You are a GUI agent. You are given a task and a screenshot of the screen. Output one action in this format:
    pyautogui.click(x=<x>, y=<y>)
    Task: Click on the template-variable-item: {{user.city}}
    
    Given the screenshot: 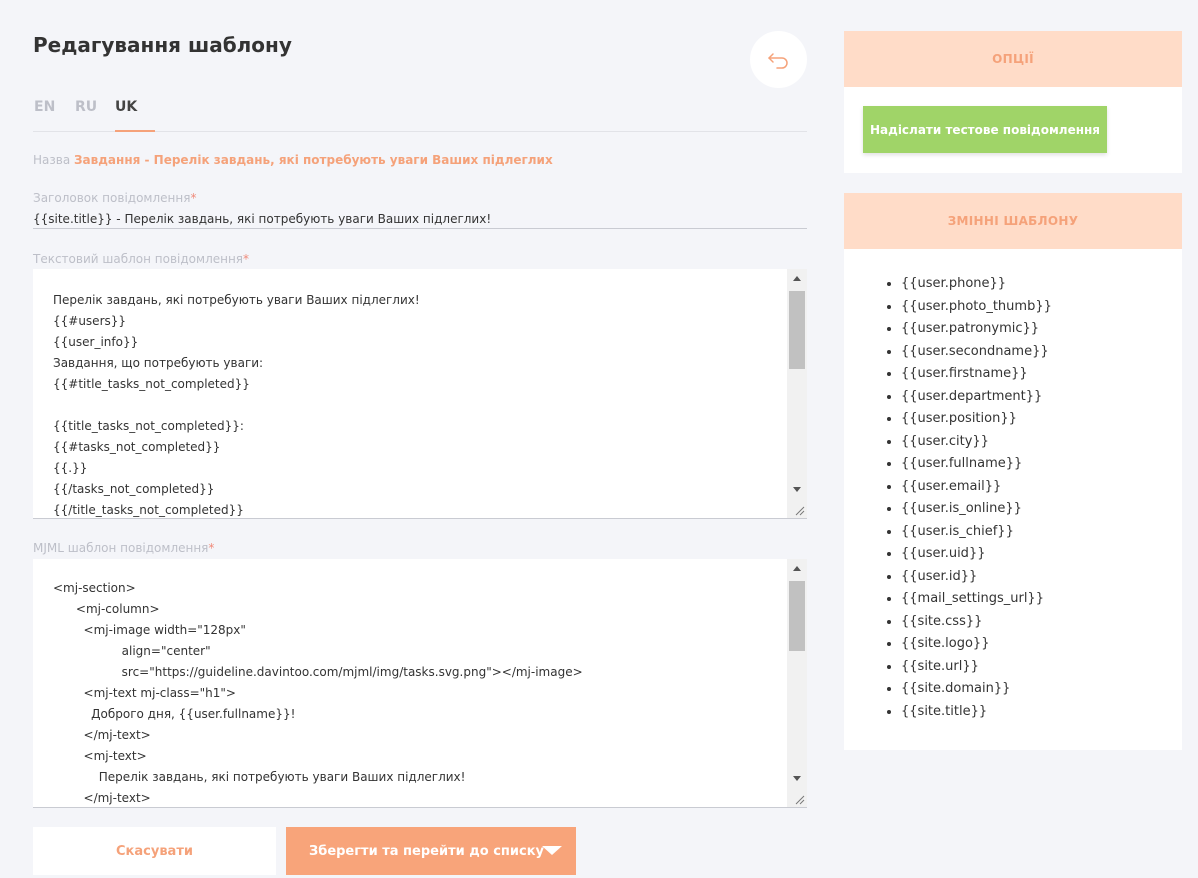 What is the action you would take?
    pyautogui.click(x=976, y=442)
    